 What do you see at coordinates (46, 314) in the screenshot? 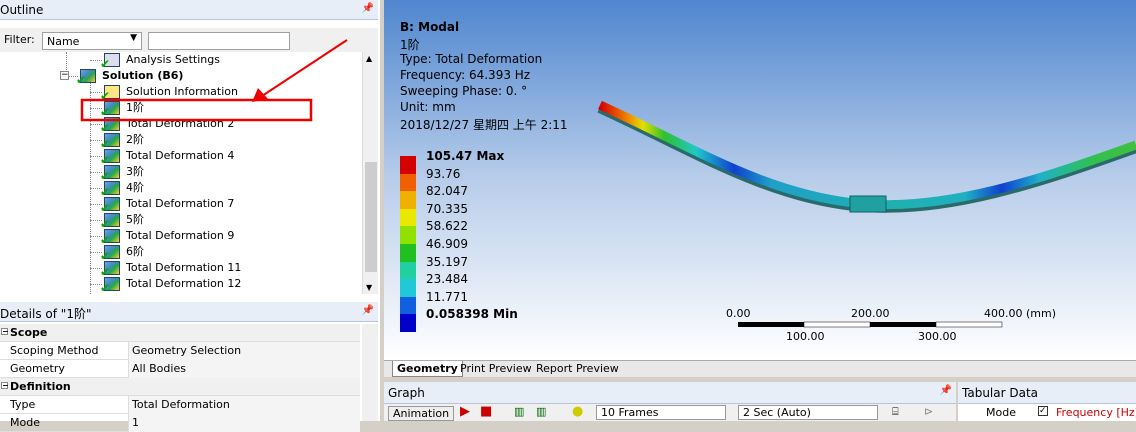
I see `details-title: Details of "1阶"` at bounding box center [46, 314].